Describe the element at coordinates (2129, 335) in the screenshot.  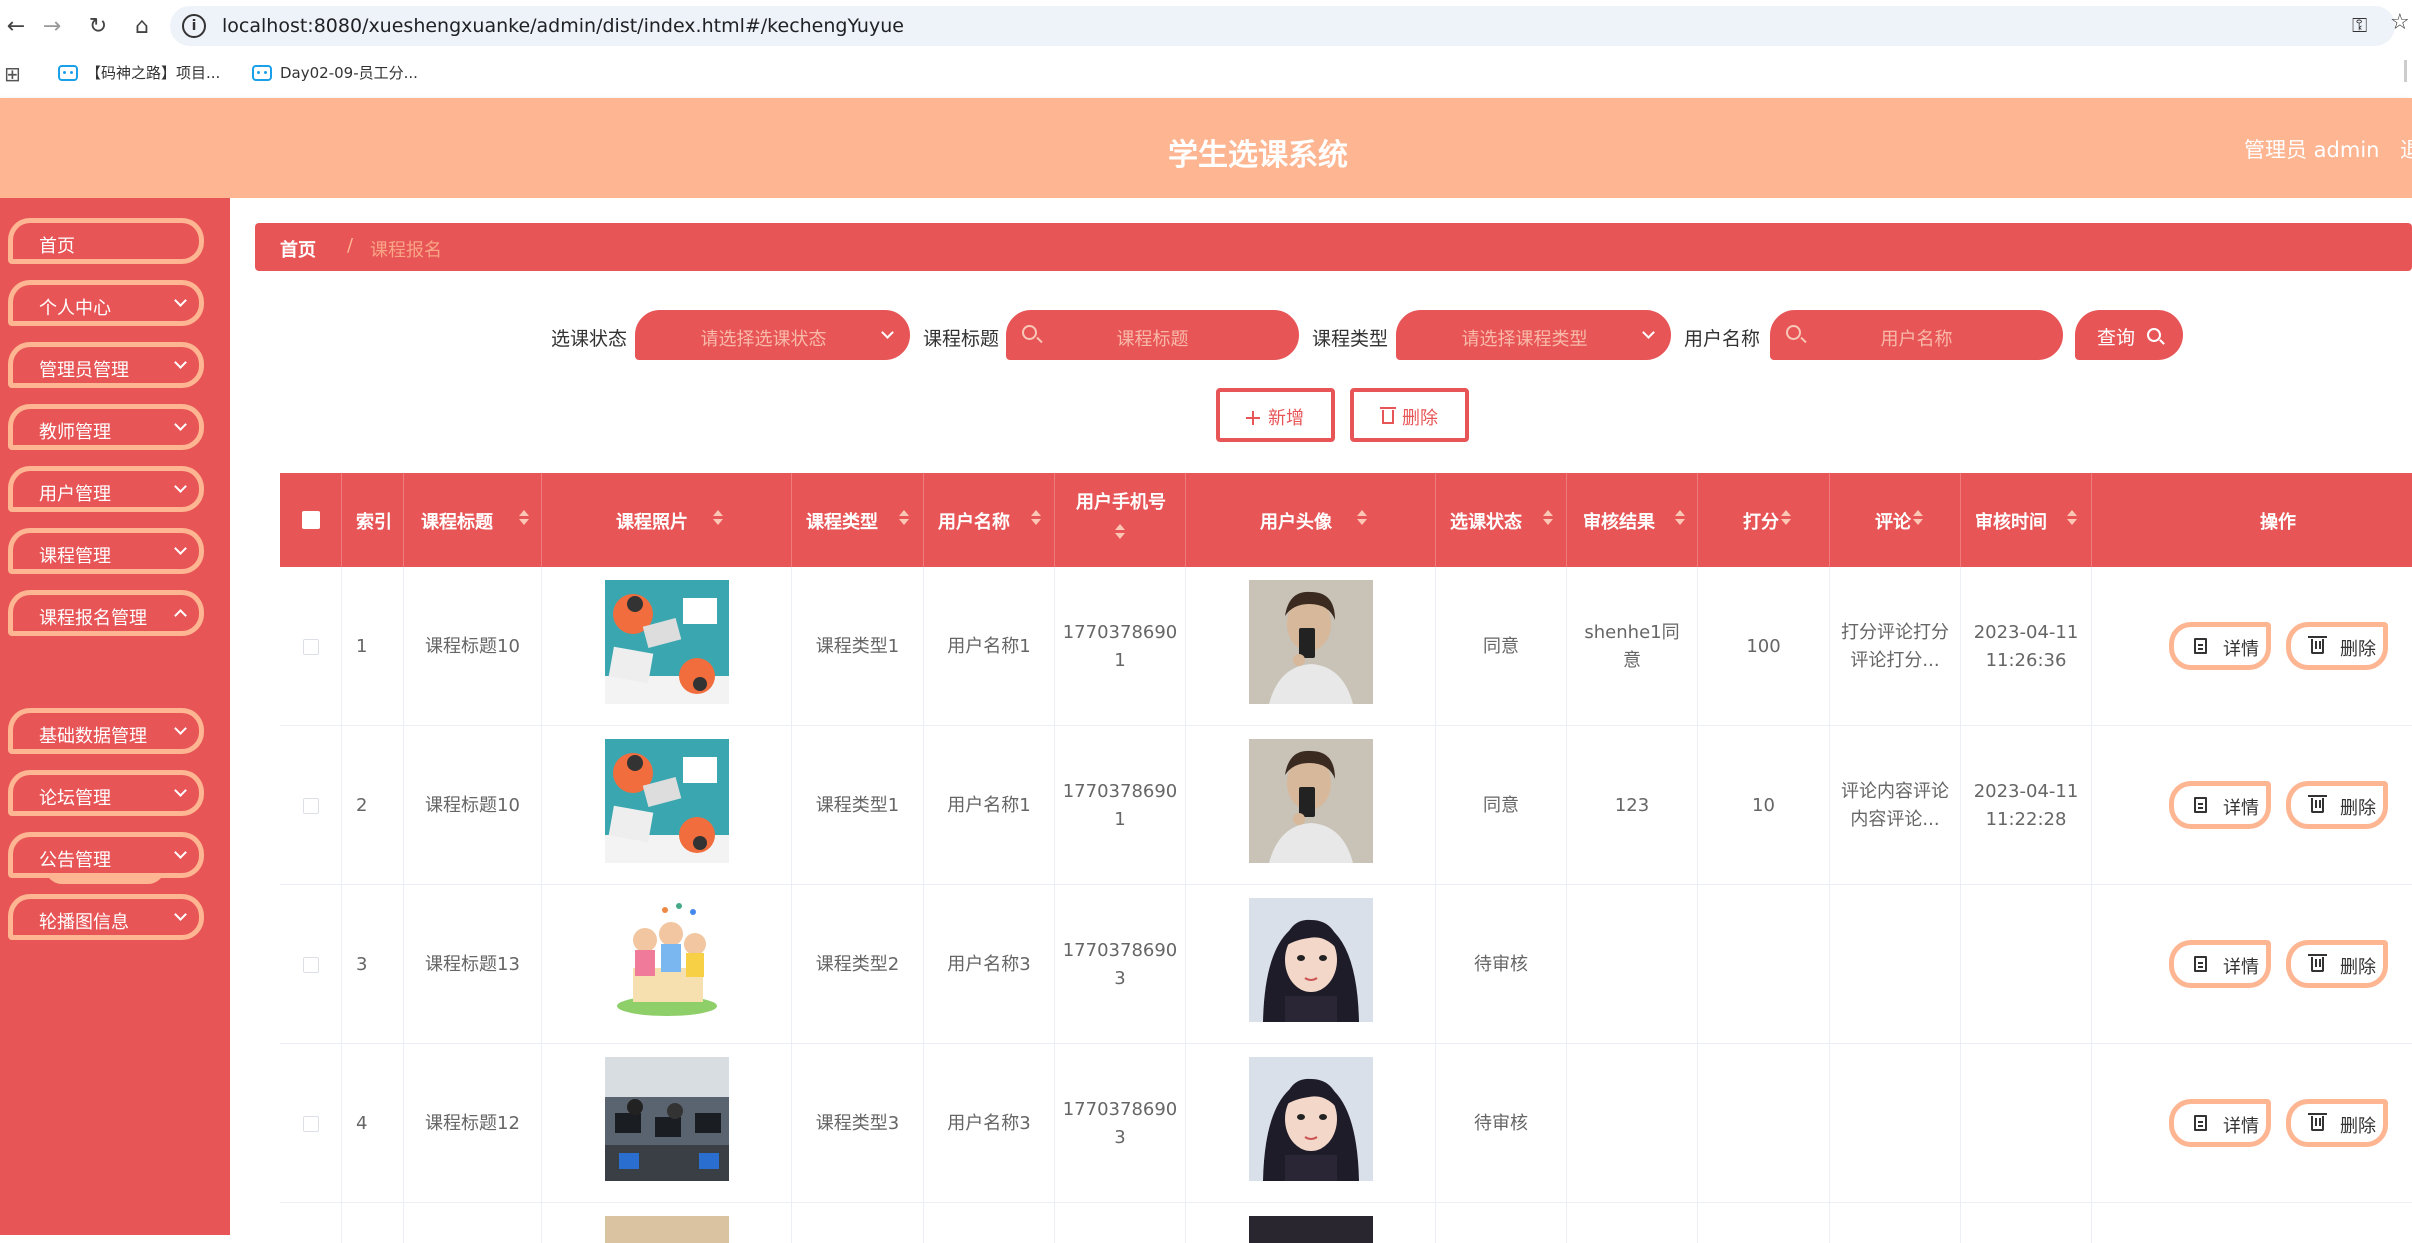
I see `query-button: 查询` at that location.